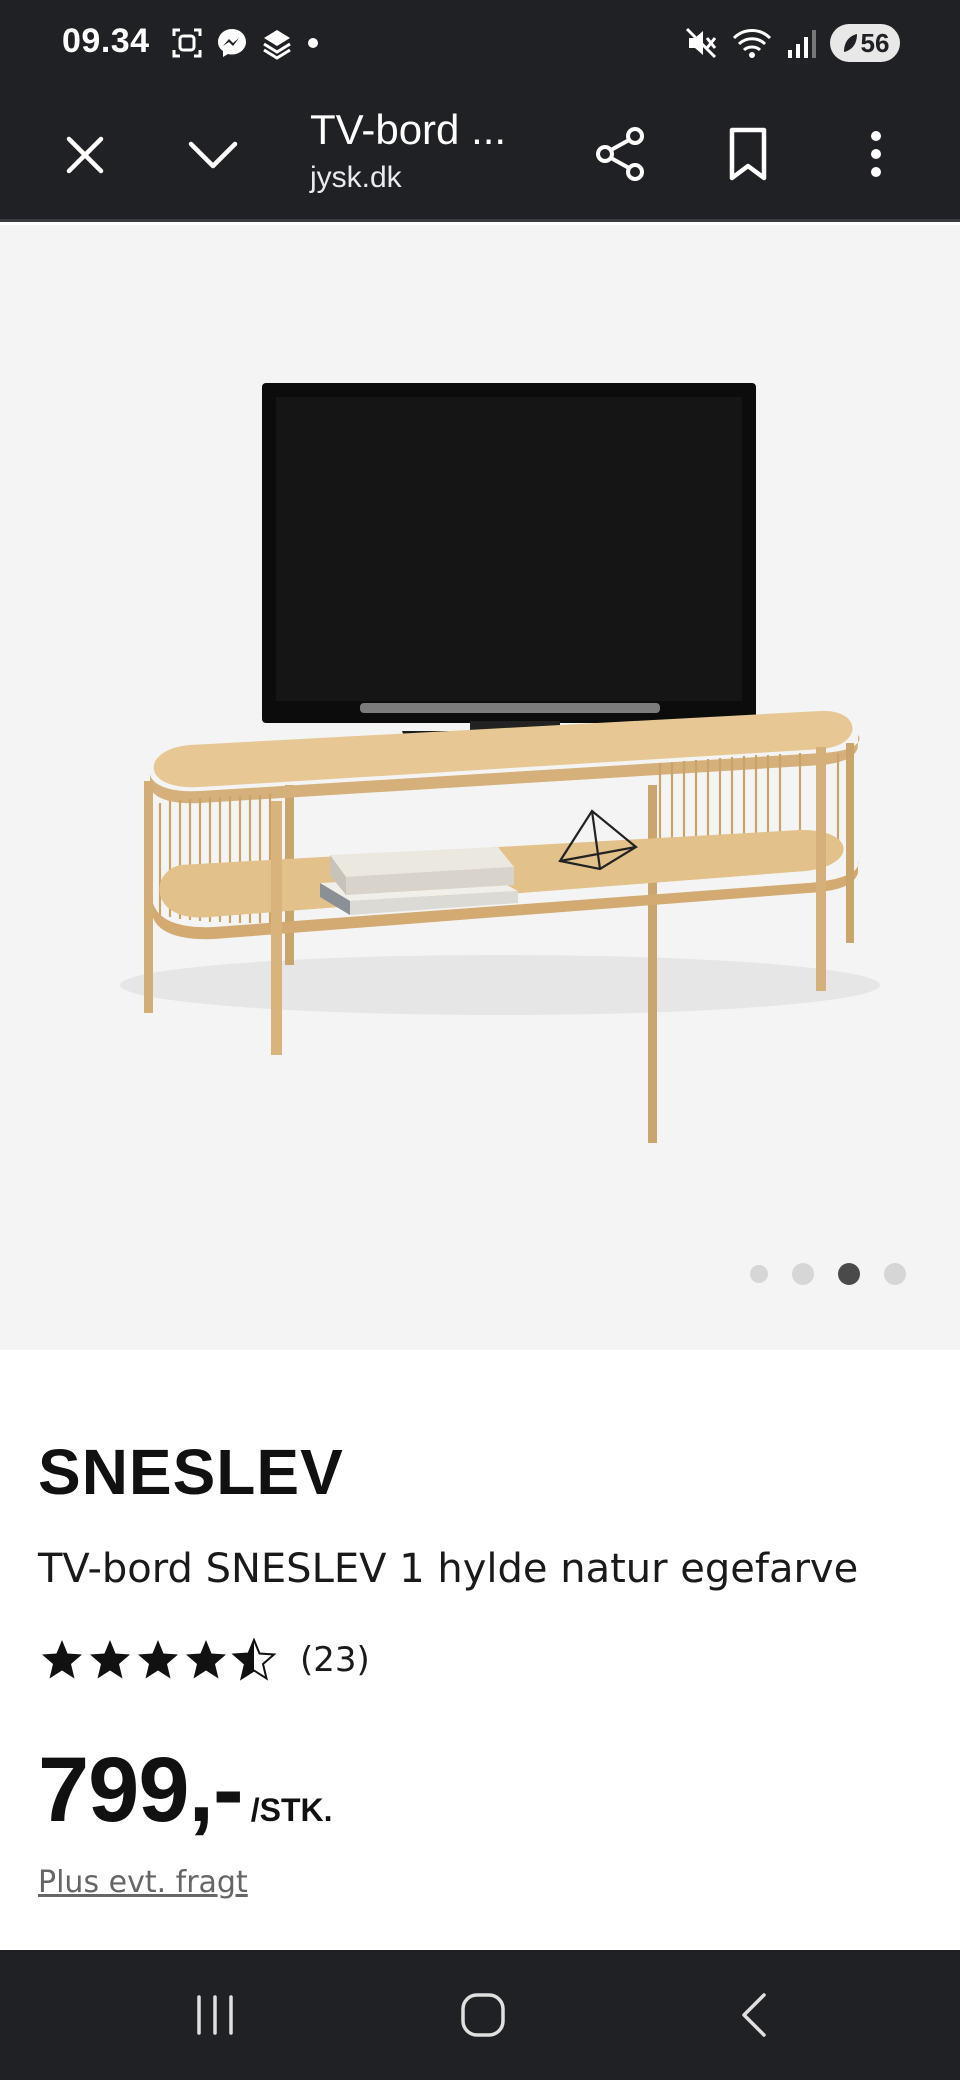 This screenshot has width=960, height=2080. Describe the element at coordinates (752, 43) in the screenshot. I see `wifi-icon` at that location.